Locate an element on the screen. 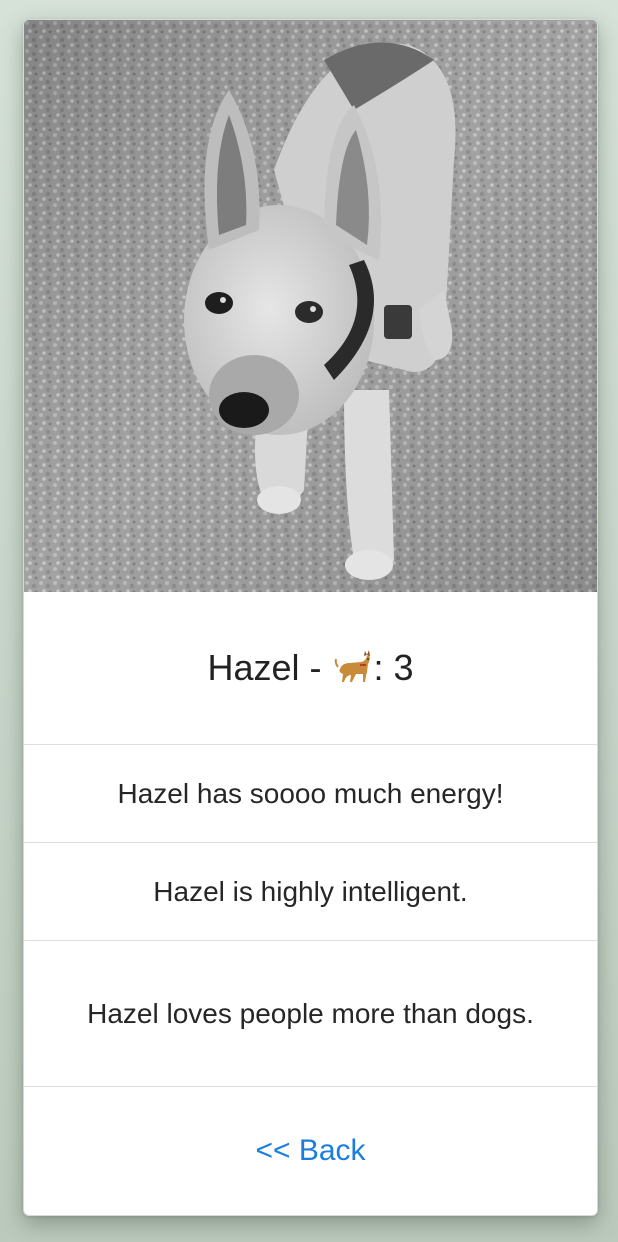 Image resolution: width=618 pixels, height=1242 pixels. trait-text: Hazel loves people more than dogs. is located at coordinates (310, 1013).